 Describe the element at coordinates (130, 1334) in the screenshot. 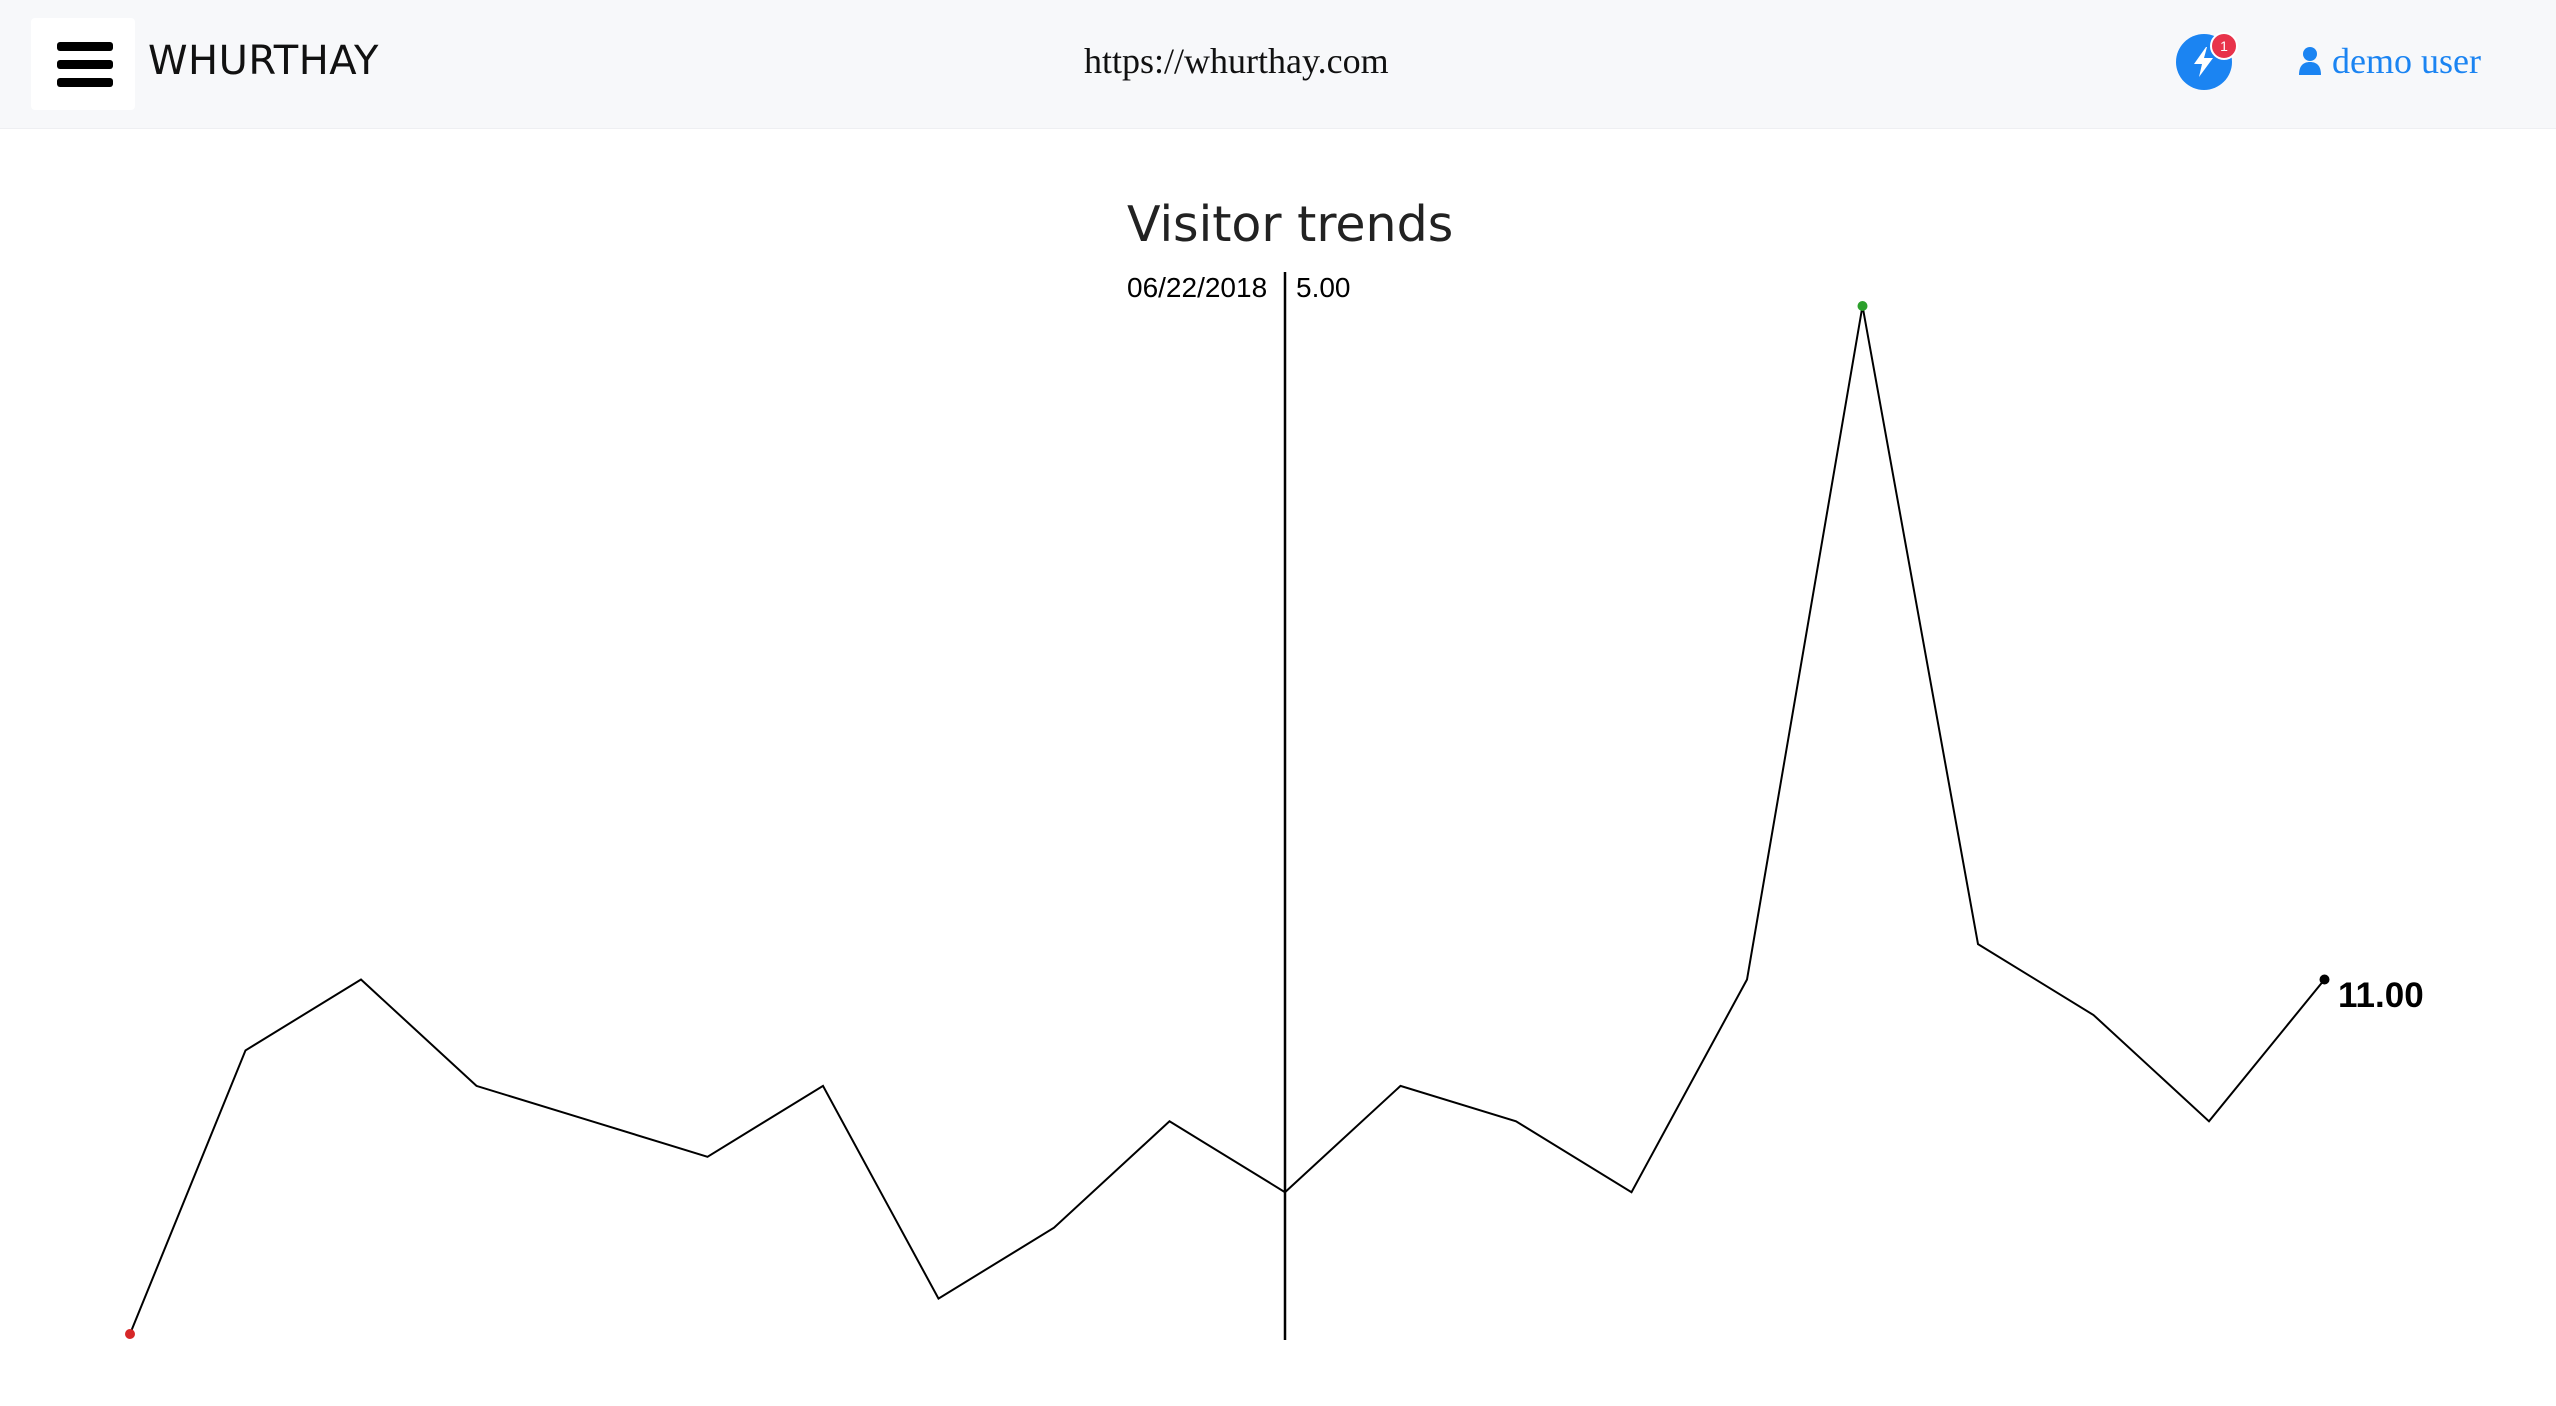

I see `min-point-marker` at that location.